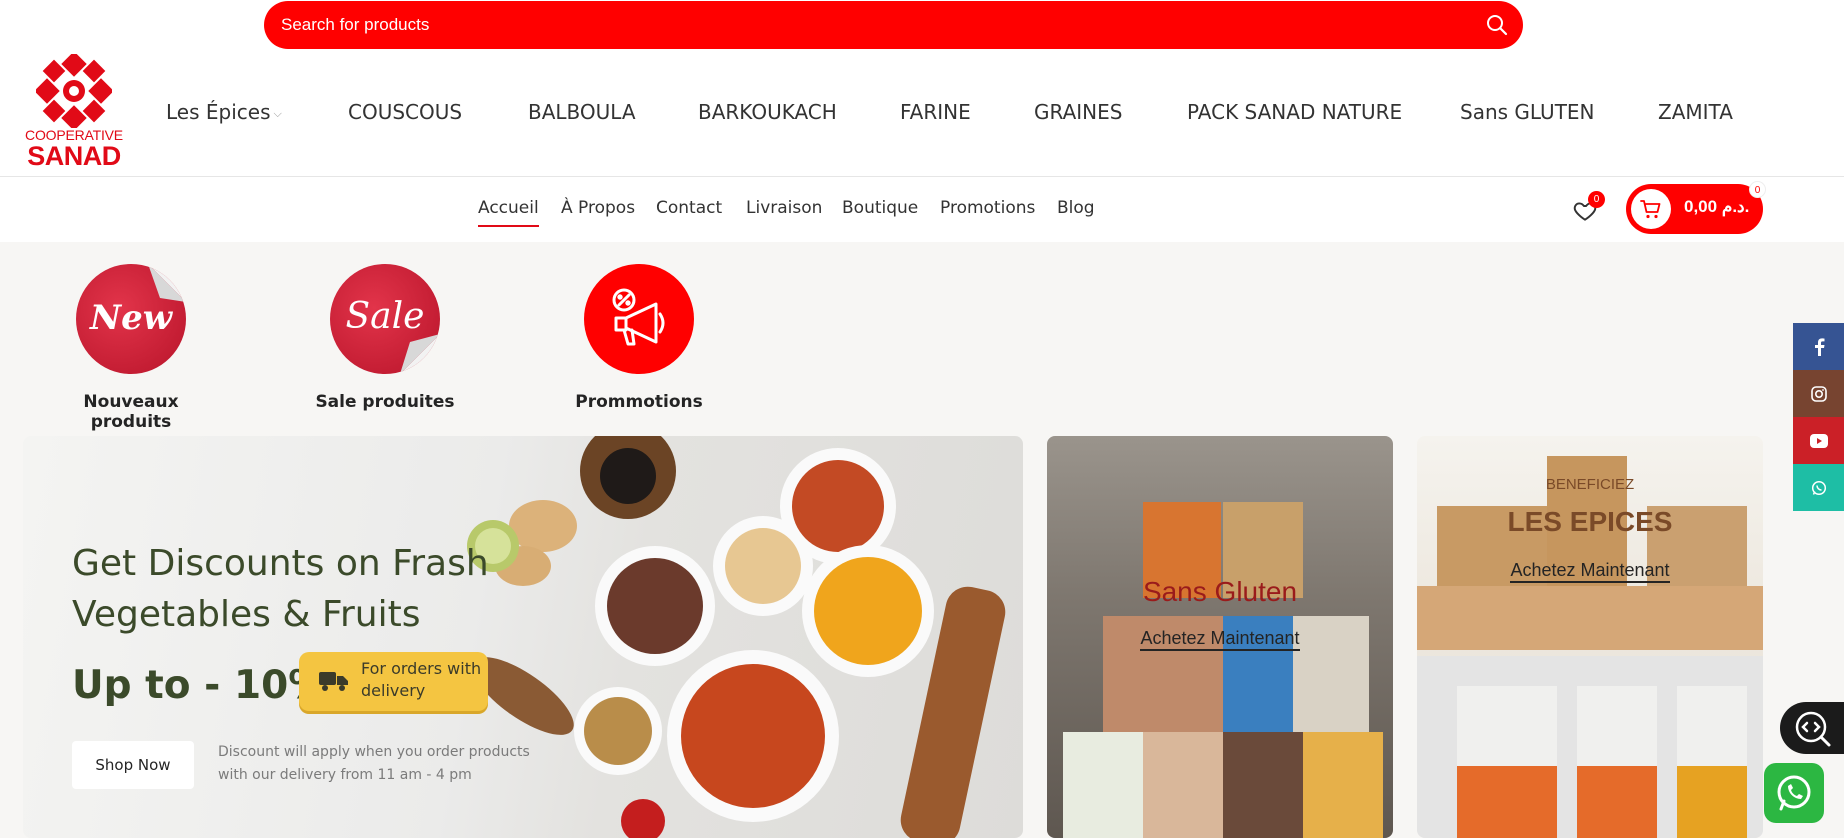  I want to click on social-whatsapp, so click(1818, 487).